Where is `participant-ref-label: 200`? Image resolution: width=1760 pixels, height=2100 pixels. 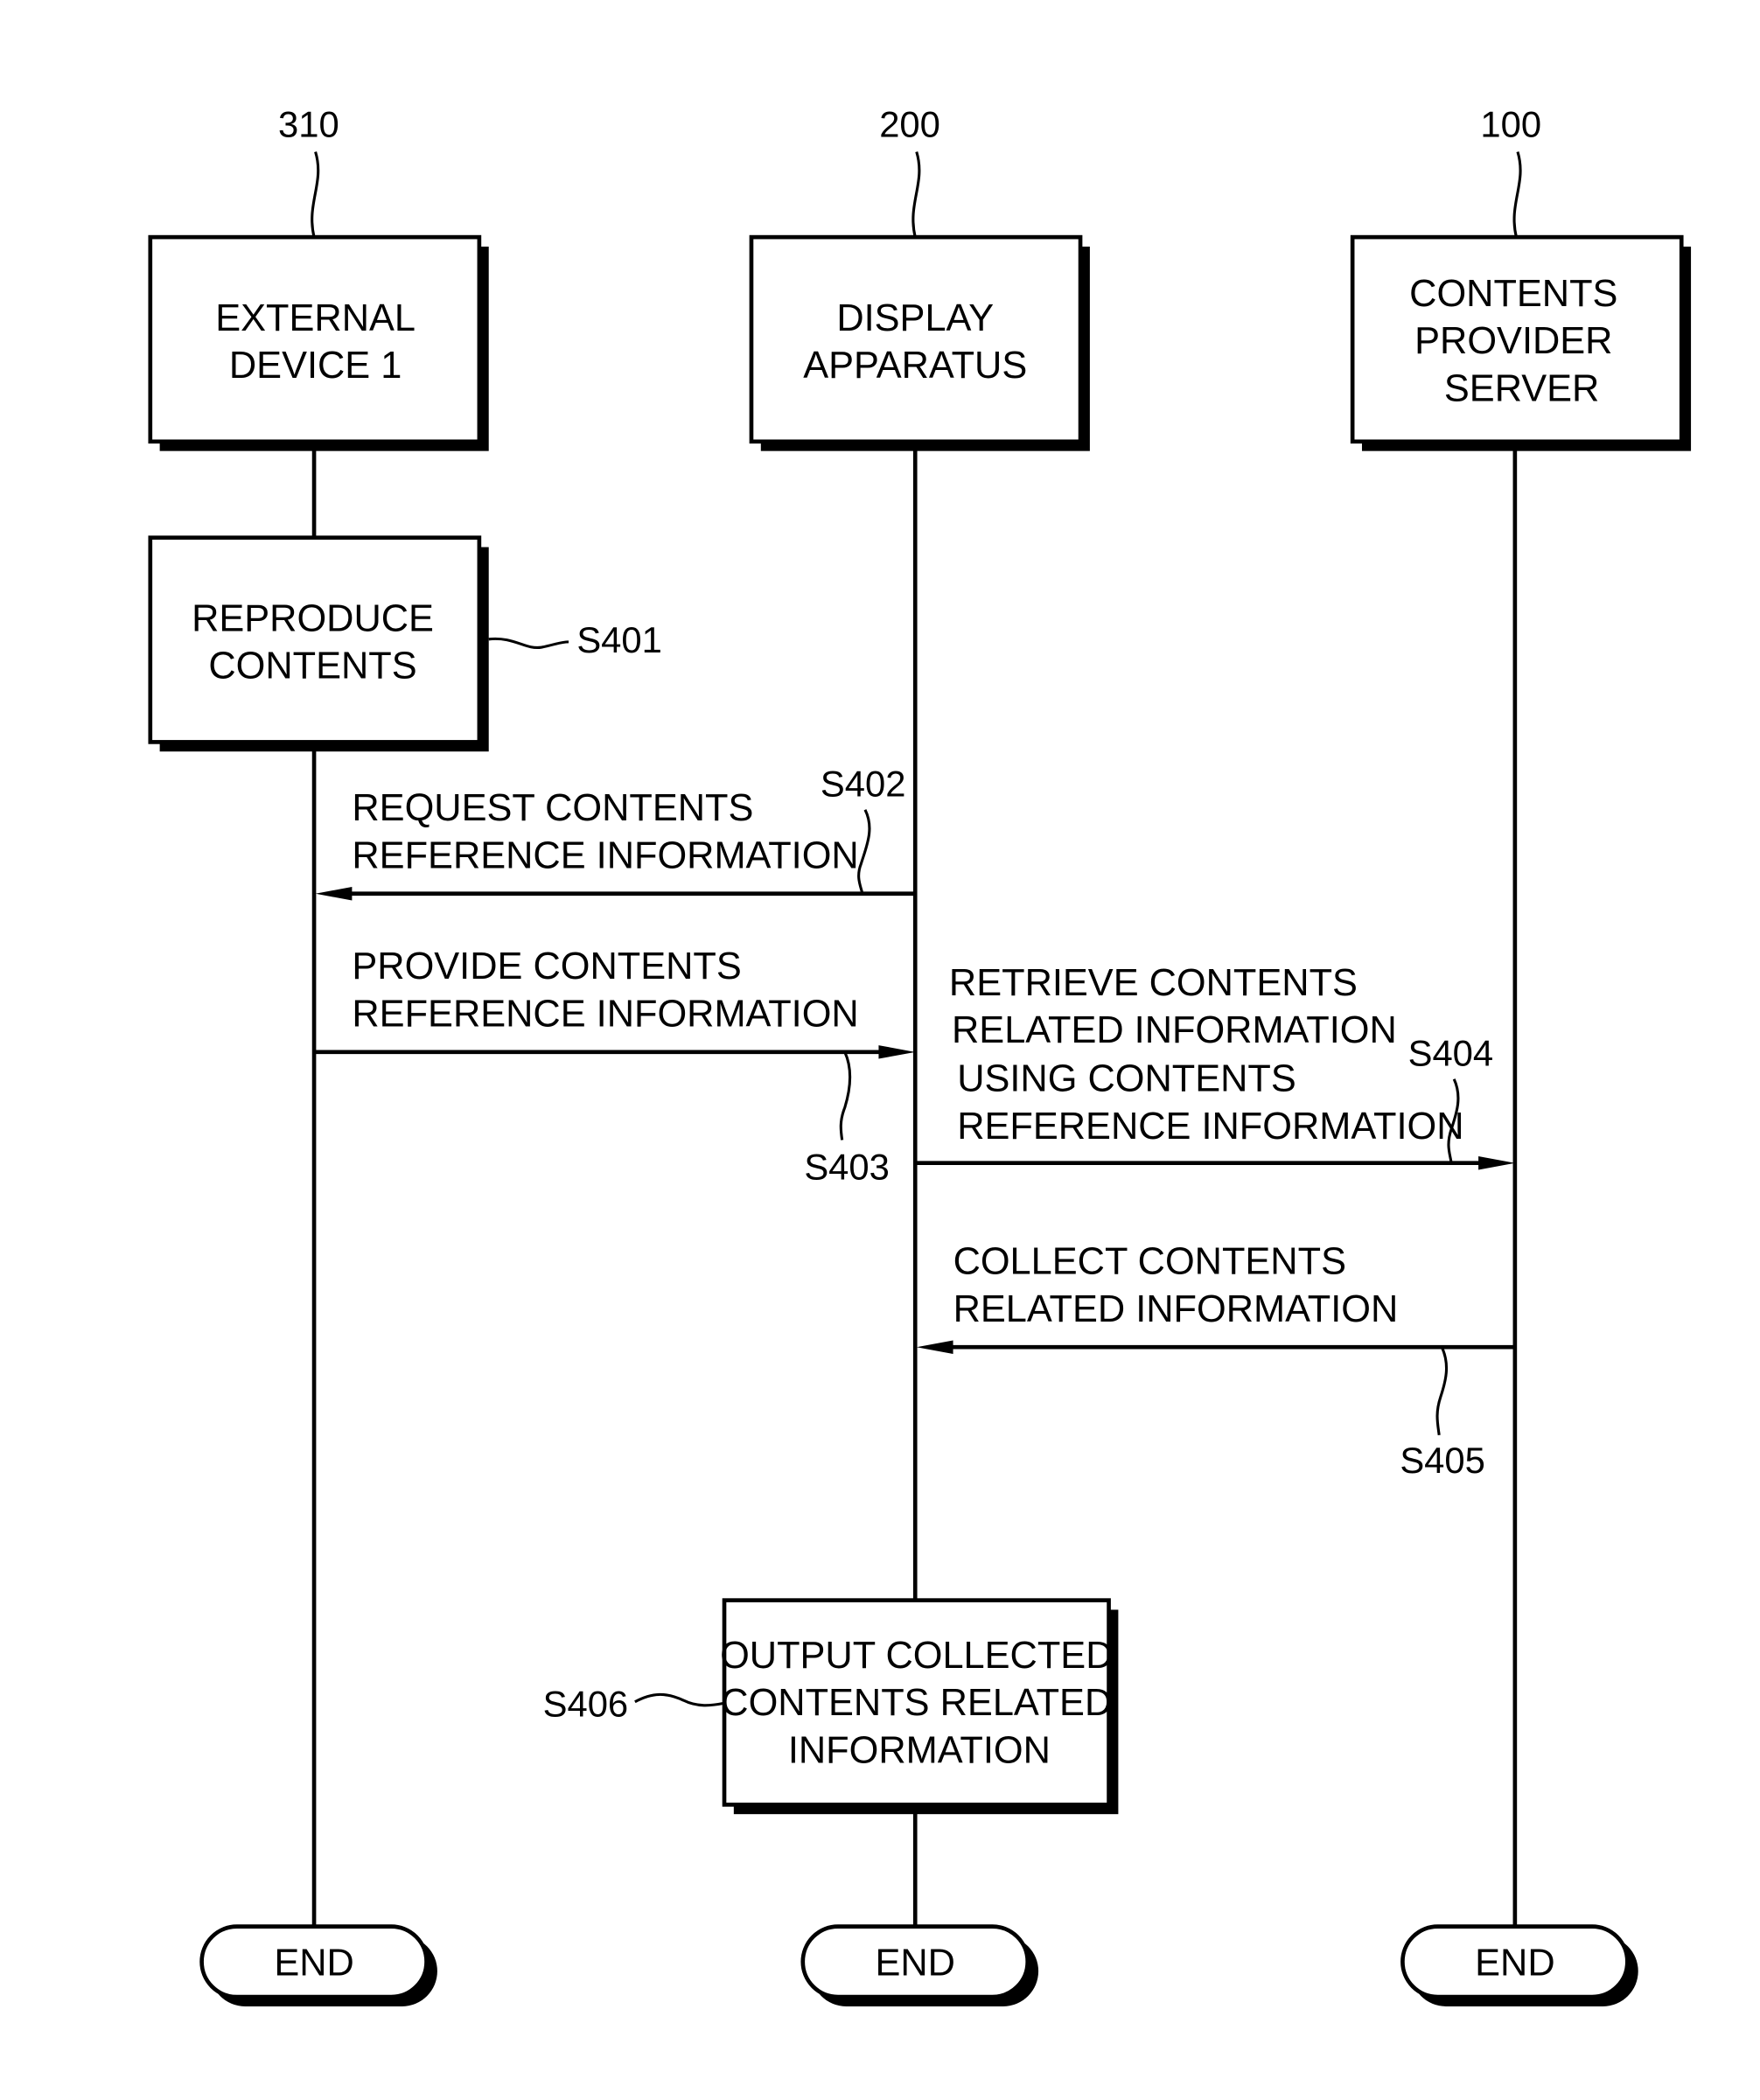 participant-ref-label: 200 is located at coordinates (909, 124).